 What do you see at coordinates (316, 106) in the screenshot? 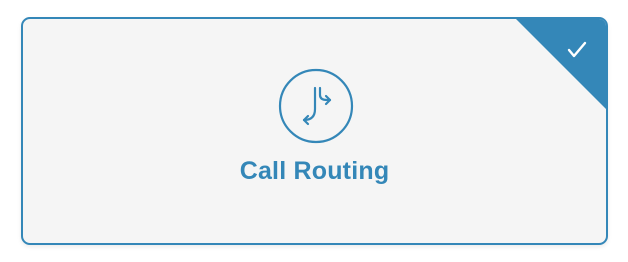
I see `call-routing-icon` at bounding box center [316, 106].